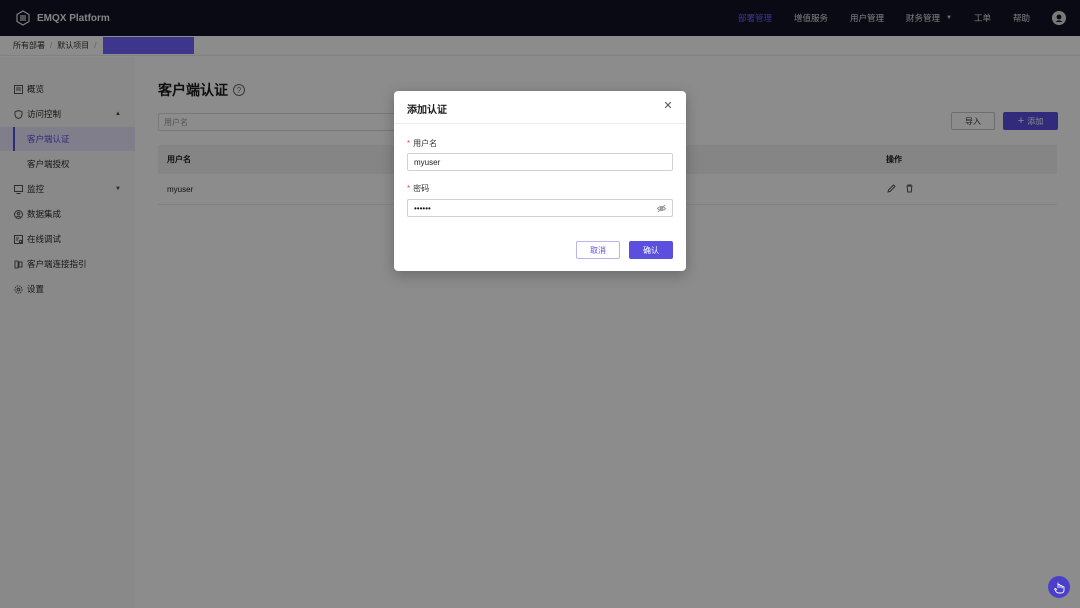 This screenshot has width=1080, height=608. What do you see at coordinates (540, 181) in the screenshot?
I see `add-auth-dialog: 添加认证 ✕ * 用户名 myuser * 密码 •••••• 取消 确认` at bounding box center [540, 181].